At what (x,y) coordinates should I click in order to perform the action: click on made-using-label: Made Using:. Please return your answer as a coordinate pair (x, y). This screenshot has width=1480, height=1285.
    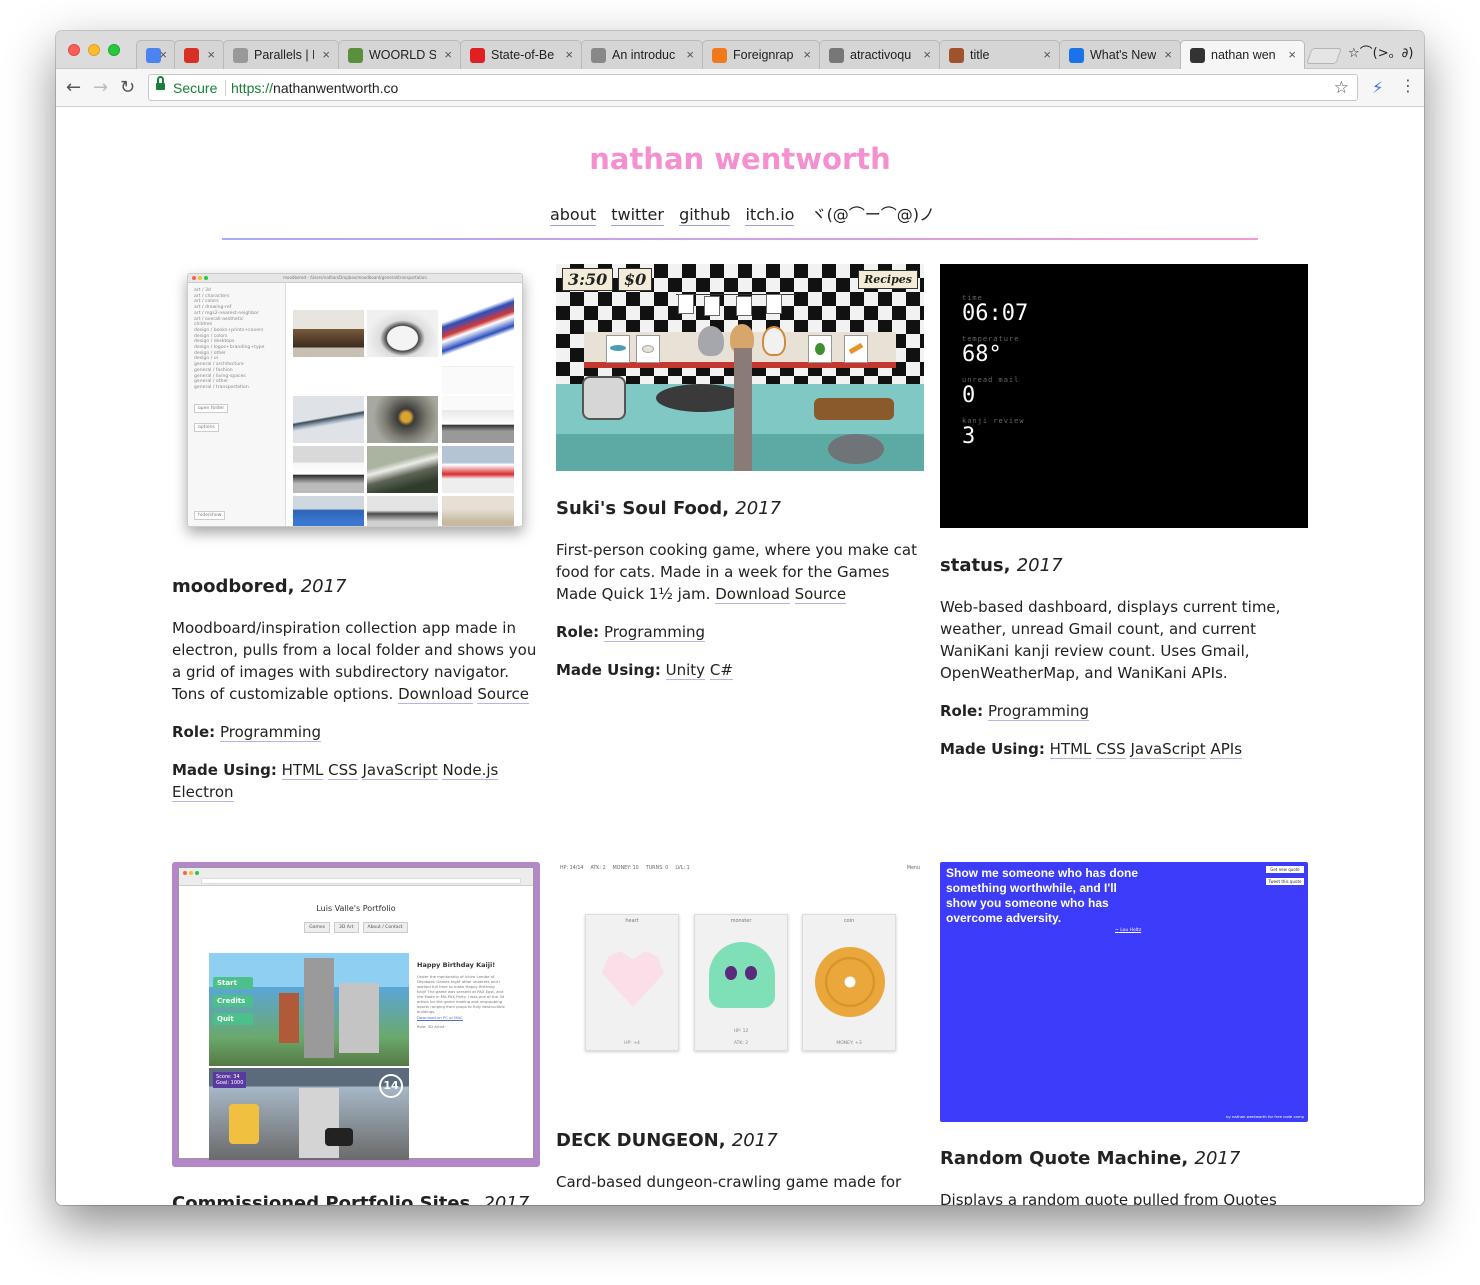
    Looking at the image, I should click on (224, 770).